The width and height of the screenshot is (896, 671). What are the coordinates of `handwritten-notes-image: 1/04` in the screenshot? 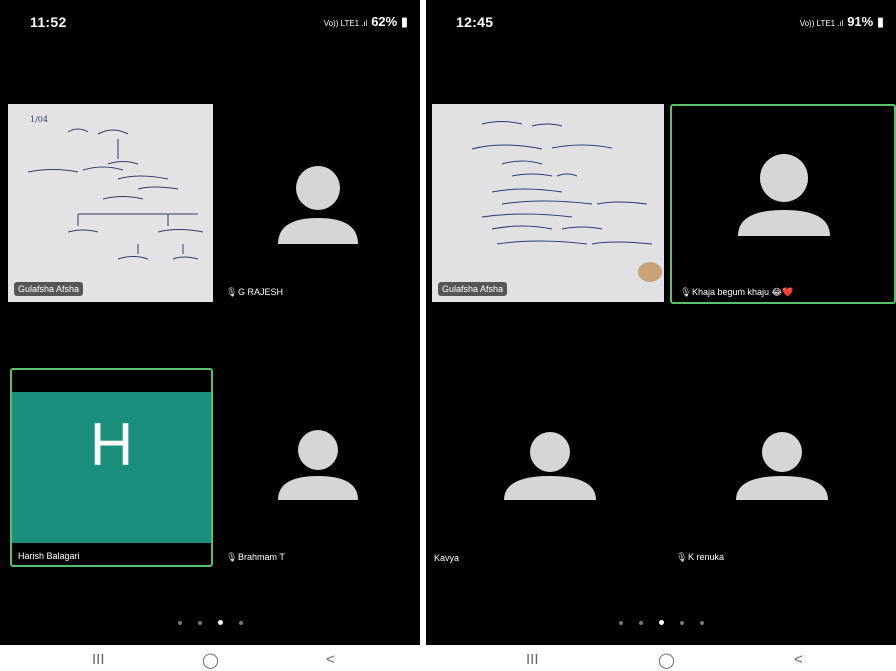 It's located at (110, 203).